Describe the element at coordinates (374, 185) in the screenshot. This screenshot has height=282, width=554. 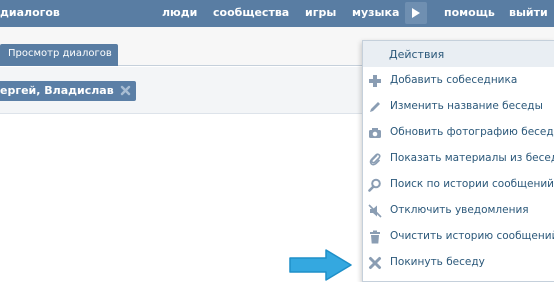
I see `search-icon` at that location.